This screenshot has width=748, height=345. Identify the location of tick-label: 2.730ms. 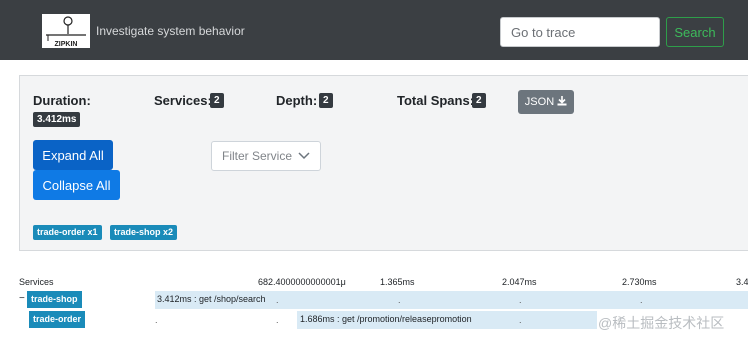
(639, 282).